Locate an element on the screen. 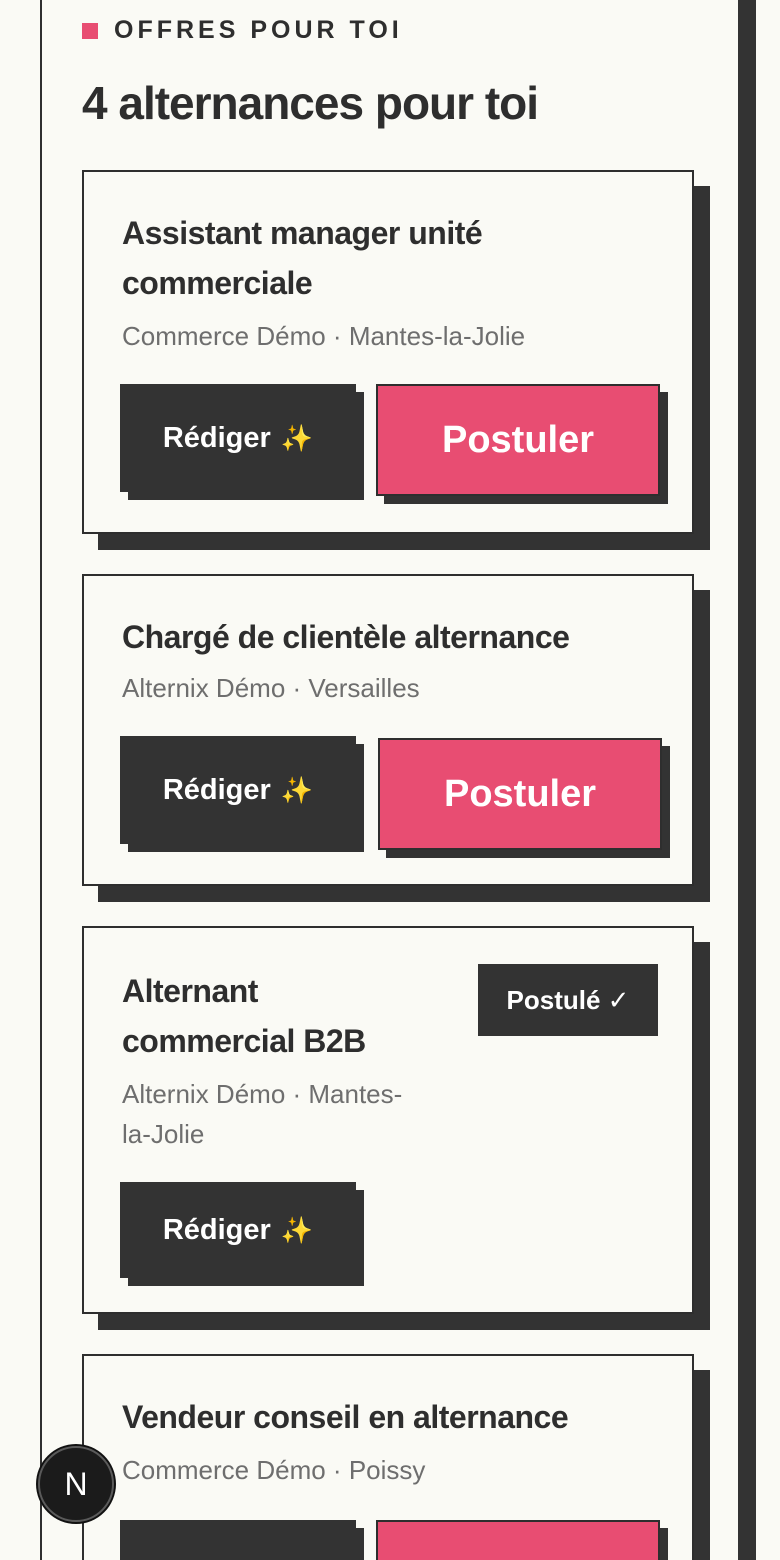 This screenshot has height=1560, width=780. next-dev-badge: N is located at coordinates (76, 1484).